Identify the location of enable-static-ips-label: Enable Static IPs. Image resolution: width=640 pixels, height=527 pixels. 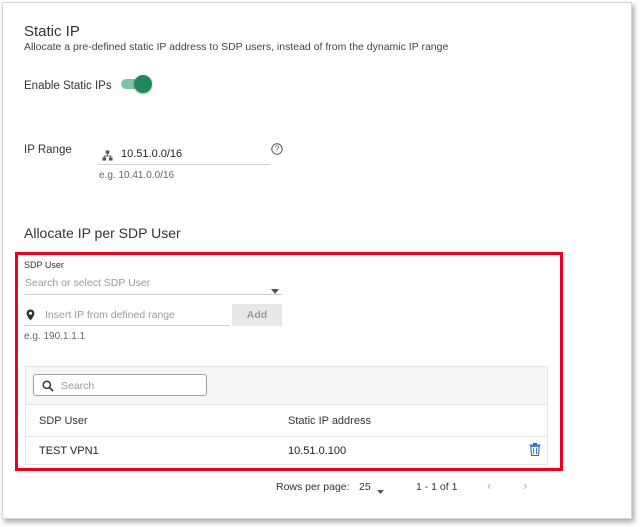
(68, 86).